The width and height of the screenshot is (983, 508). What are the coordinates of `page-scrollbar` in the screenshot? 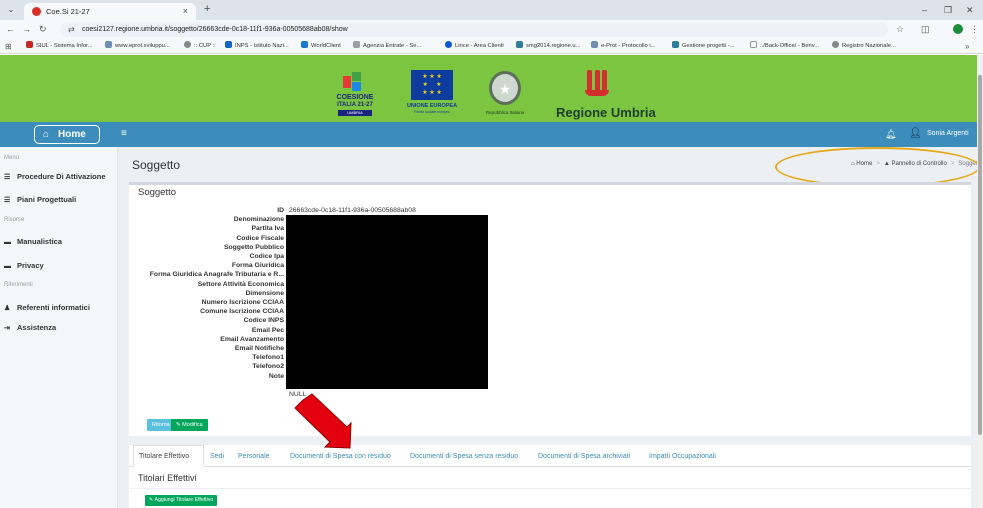 It's located at (980, 281).